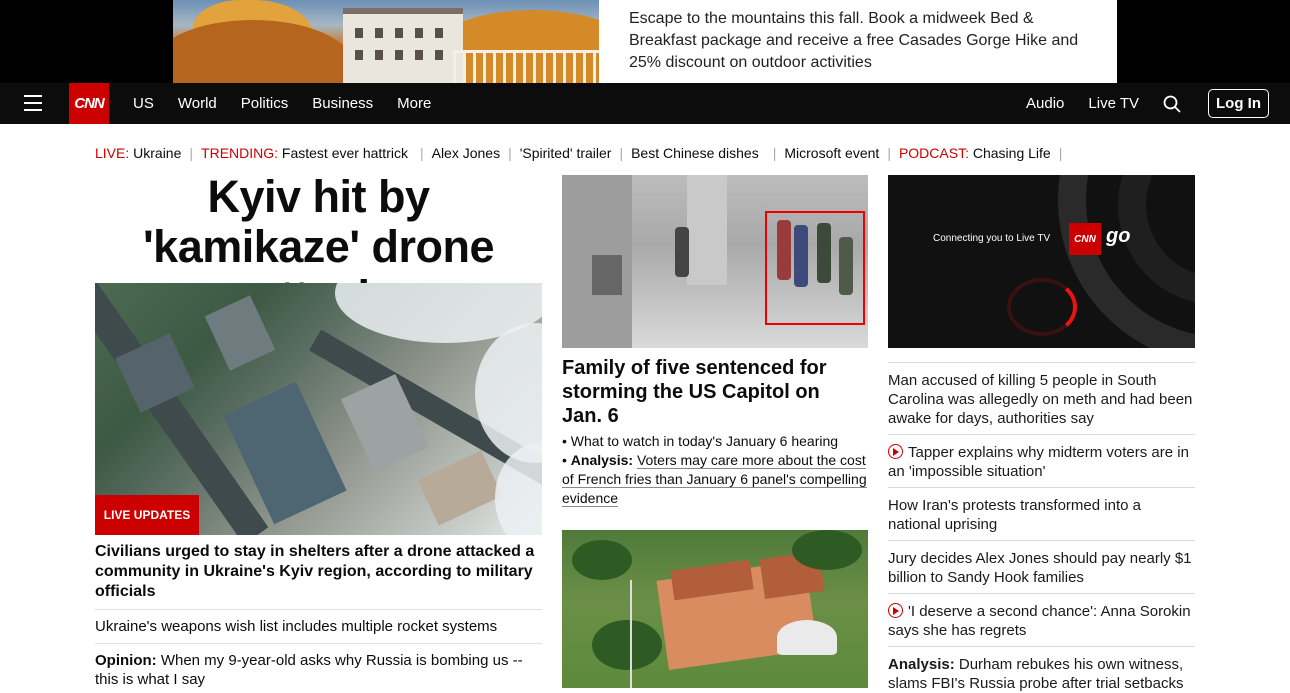 This screenshot has height=693, width=1290. I want to click on video-connecting-text: Connecting you to Live TV, so click(992, 238).